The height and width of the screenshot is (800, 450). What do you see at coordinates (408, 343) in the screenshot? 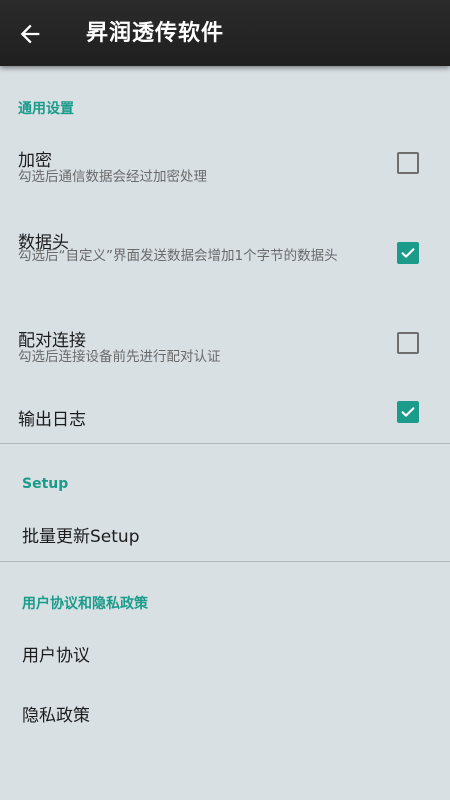
I see `pairing-checkbox` at bounding box center [408, 343].